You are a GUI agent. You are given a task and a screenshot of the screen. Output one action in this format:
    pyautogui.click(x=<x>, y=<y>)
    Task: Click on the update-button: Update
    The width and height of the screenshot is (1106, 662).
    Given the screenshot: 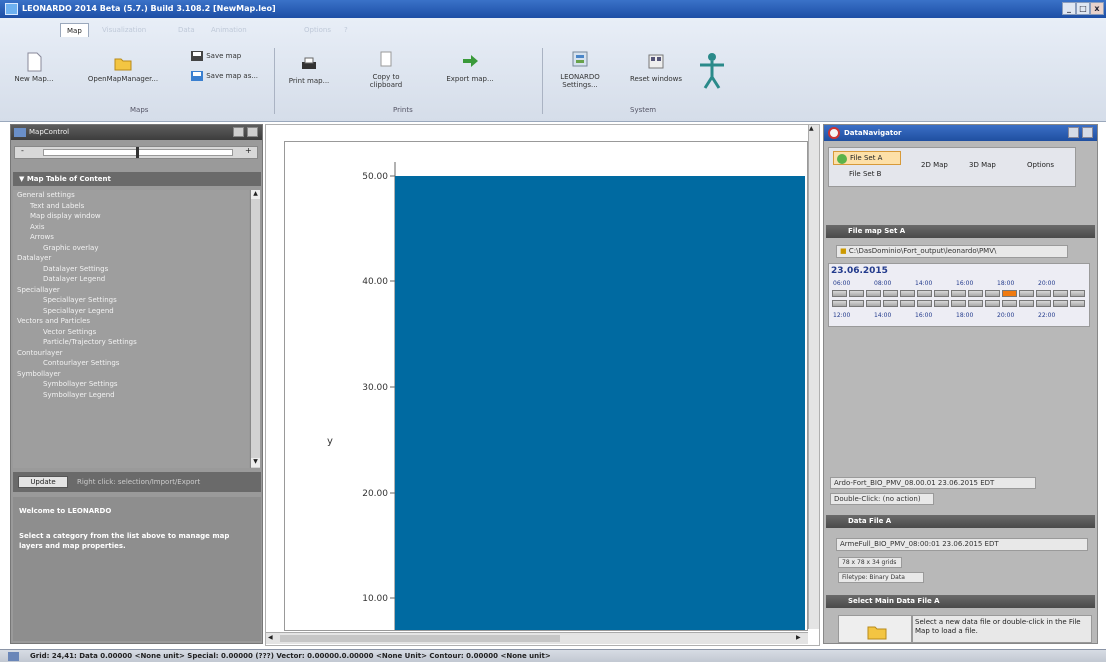 What is the action you would take?
    pyautogui.click(x=43, y=482)
    